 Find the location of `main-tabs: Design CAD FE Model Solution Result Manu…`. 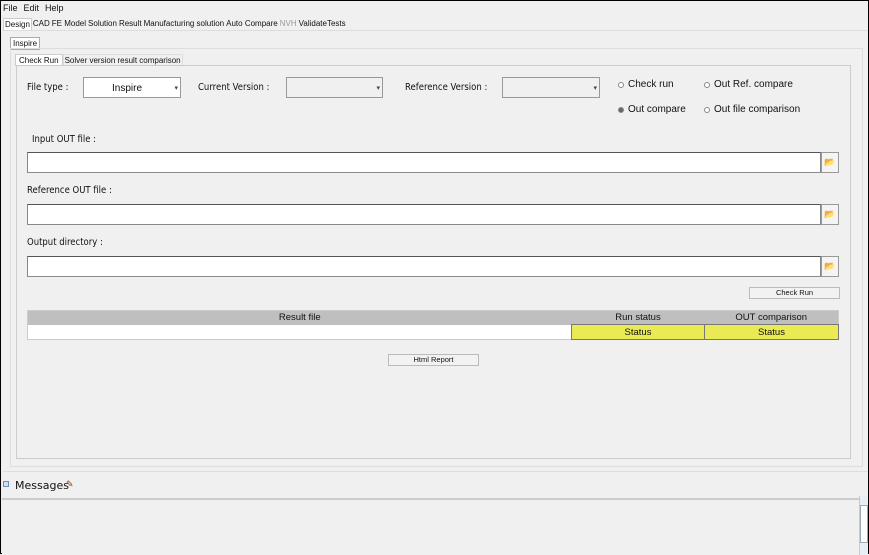

main-tabs: Design CAD FE Model Solution Result Manu… is located at coordinates (175, 24).